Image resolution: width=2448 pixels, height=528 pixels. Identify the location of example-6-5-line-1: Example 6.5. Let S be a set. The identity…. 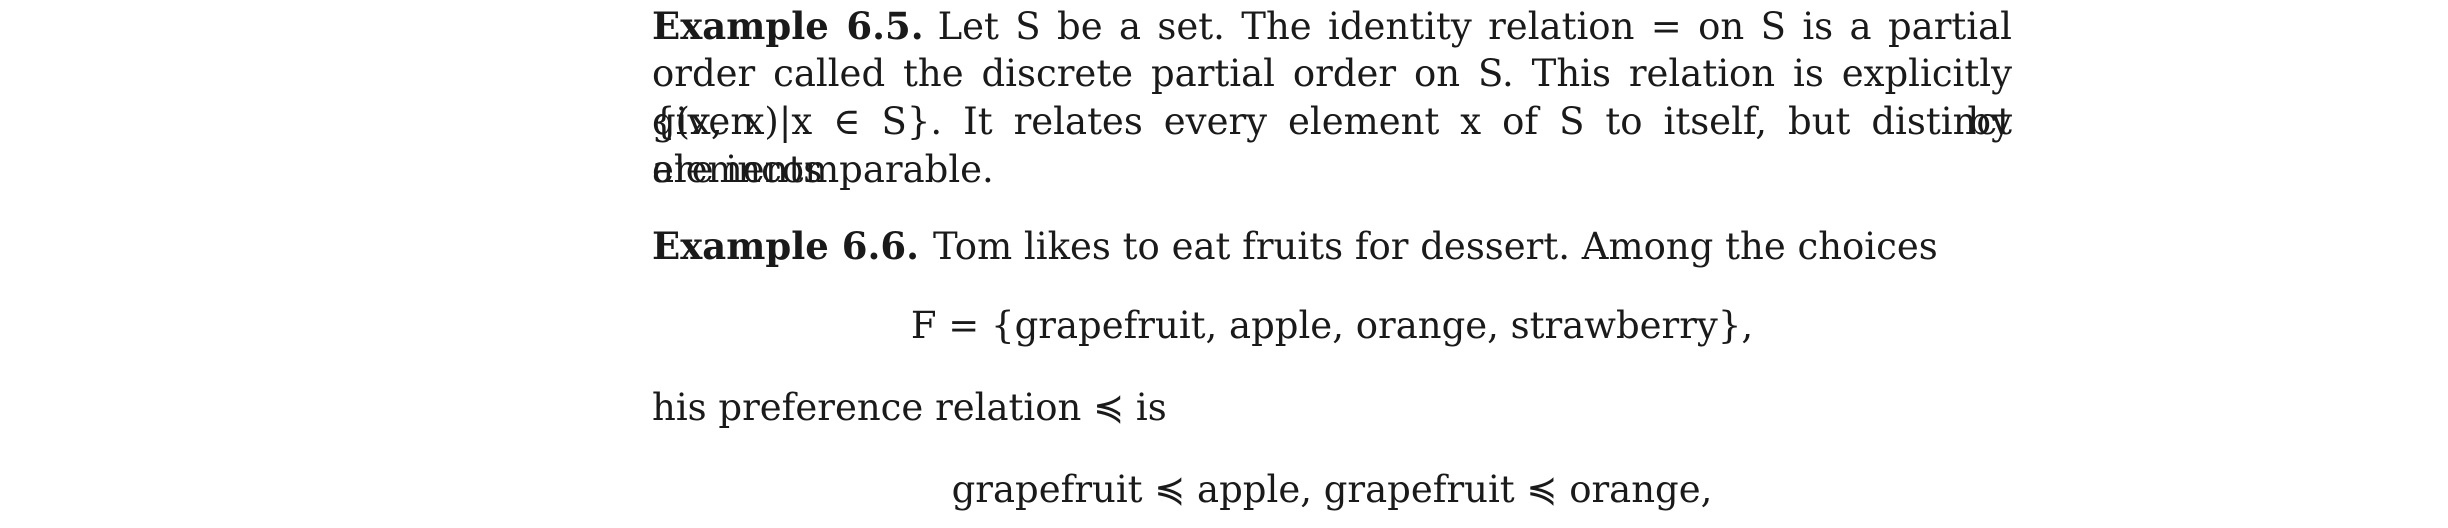
(1332, 26).